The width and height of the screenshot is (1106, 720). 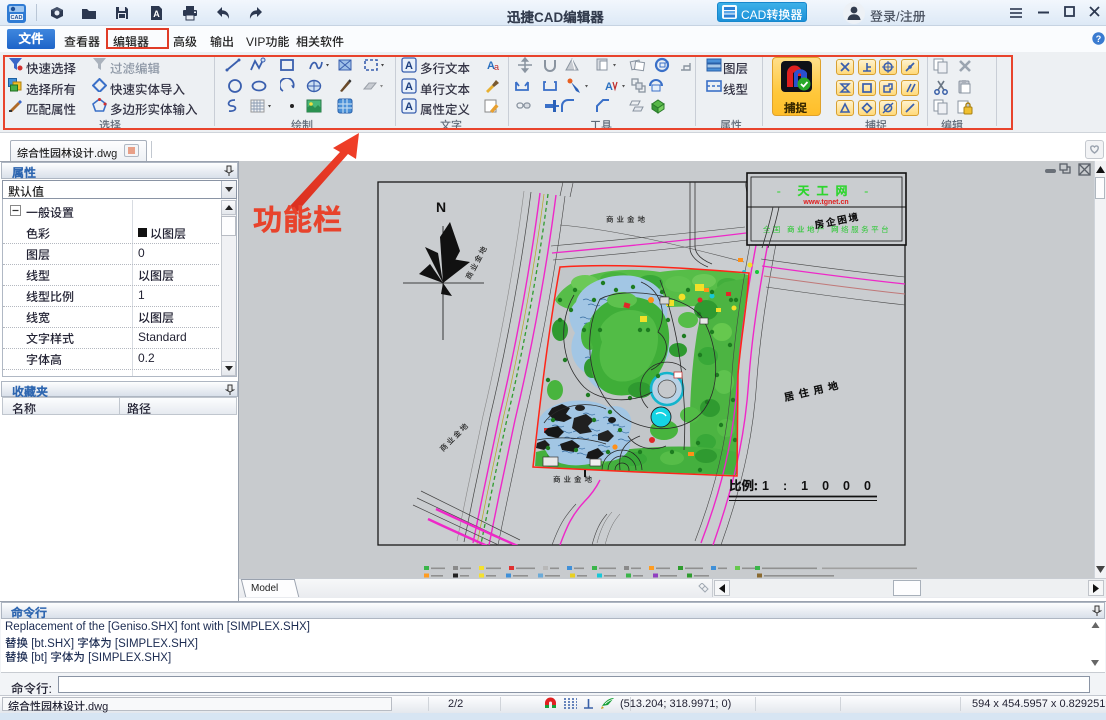 What do you see at coordinates (825, 202) in the screenshot?
I see `svg-text: www.tgnet.cn` at bounding box center [825, 202].